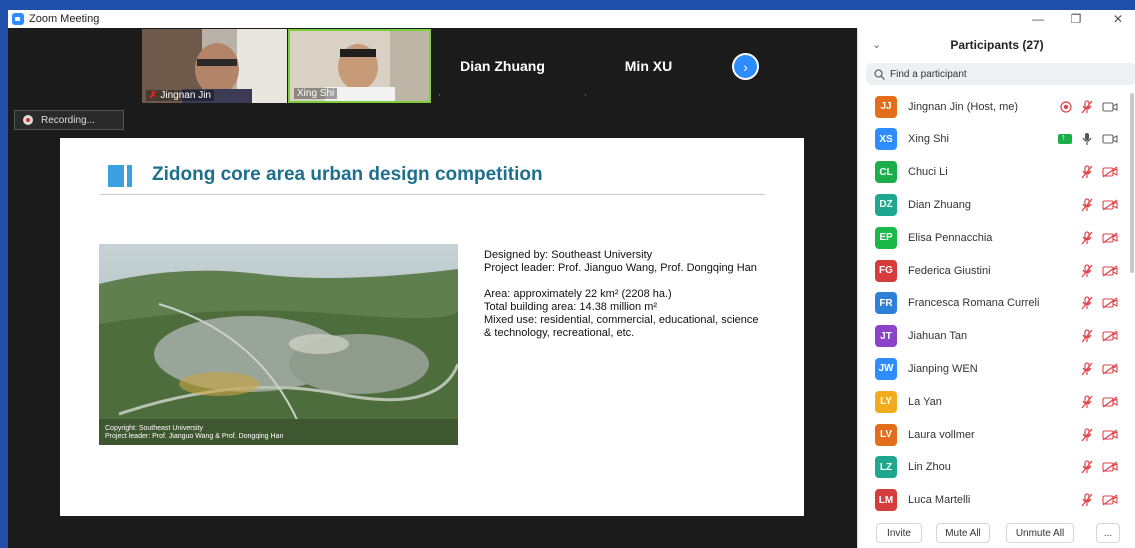  Describe the element at coordinates (28, 120) in the screenshot. I see `record-icon` at that location.